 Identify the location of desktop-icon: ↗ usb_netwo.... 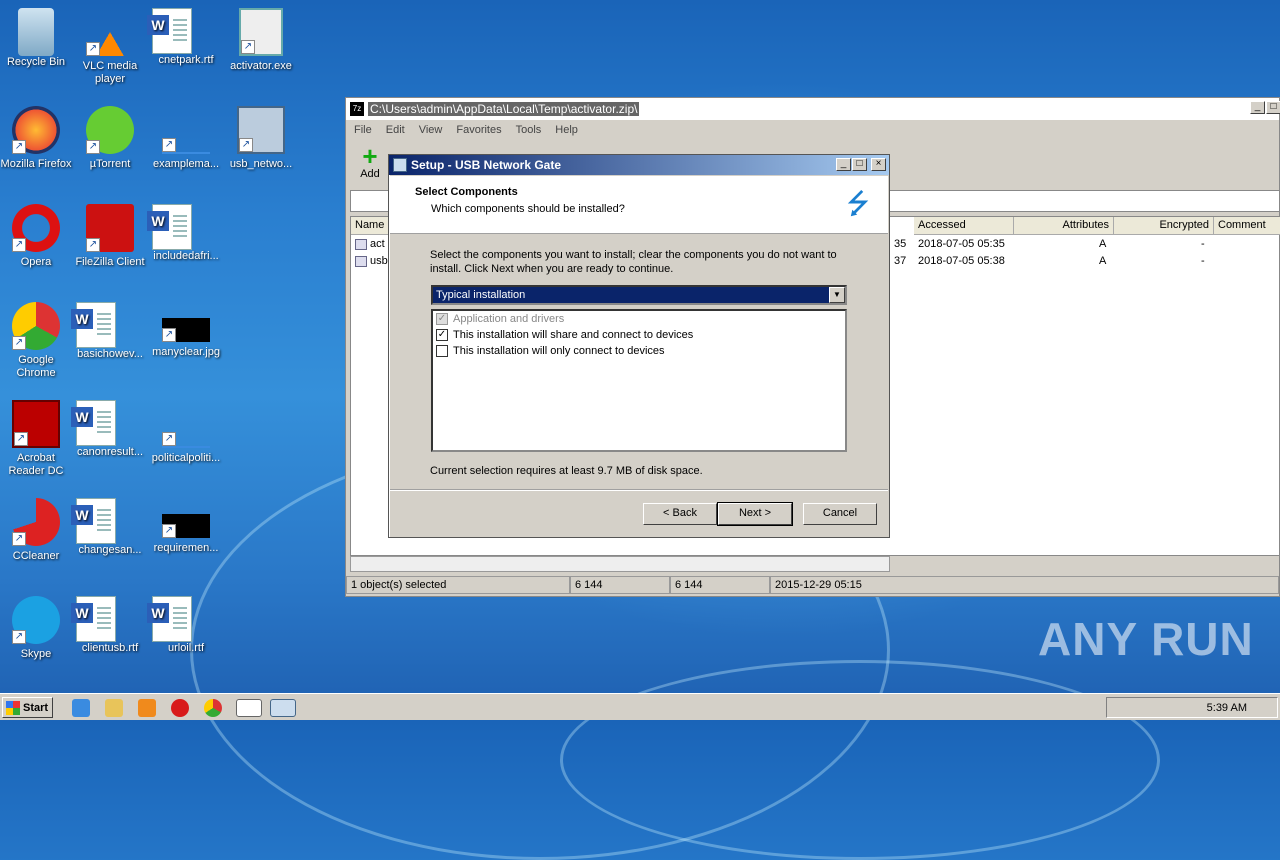
(261, 138).